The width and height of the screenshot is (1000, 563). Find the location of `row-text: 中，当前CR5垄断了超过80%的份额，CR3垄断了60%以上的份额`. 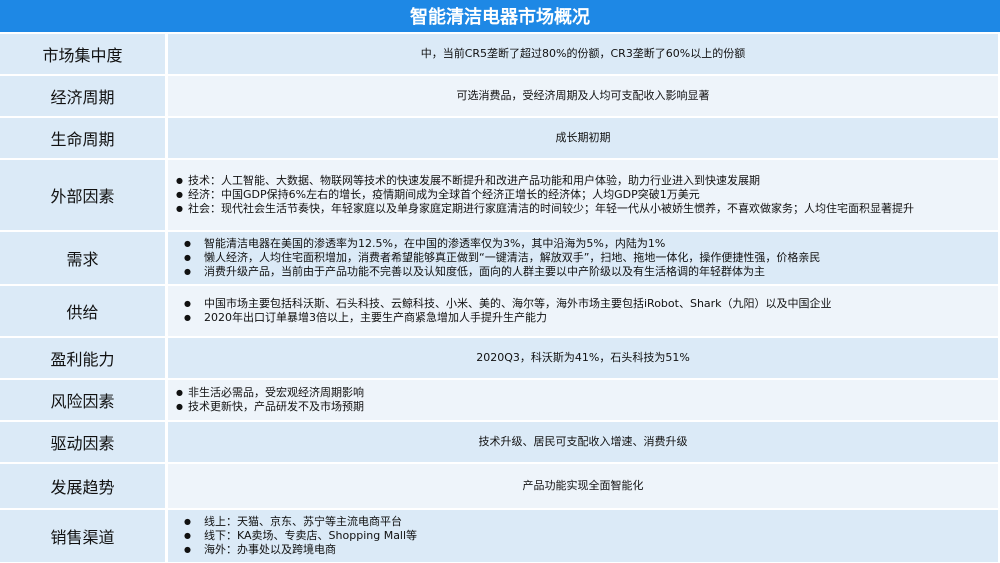

row-text: 中，当前CR5垄断了超过80%的份额，CR3垄断了60%以上的份额 is located at coordinates (583, 53).